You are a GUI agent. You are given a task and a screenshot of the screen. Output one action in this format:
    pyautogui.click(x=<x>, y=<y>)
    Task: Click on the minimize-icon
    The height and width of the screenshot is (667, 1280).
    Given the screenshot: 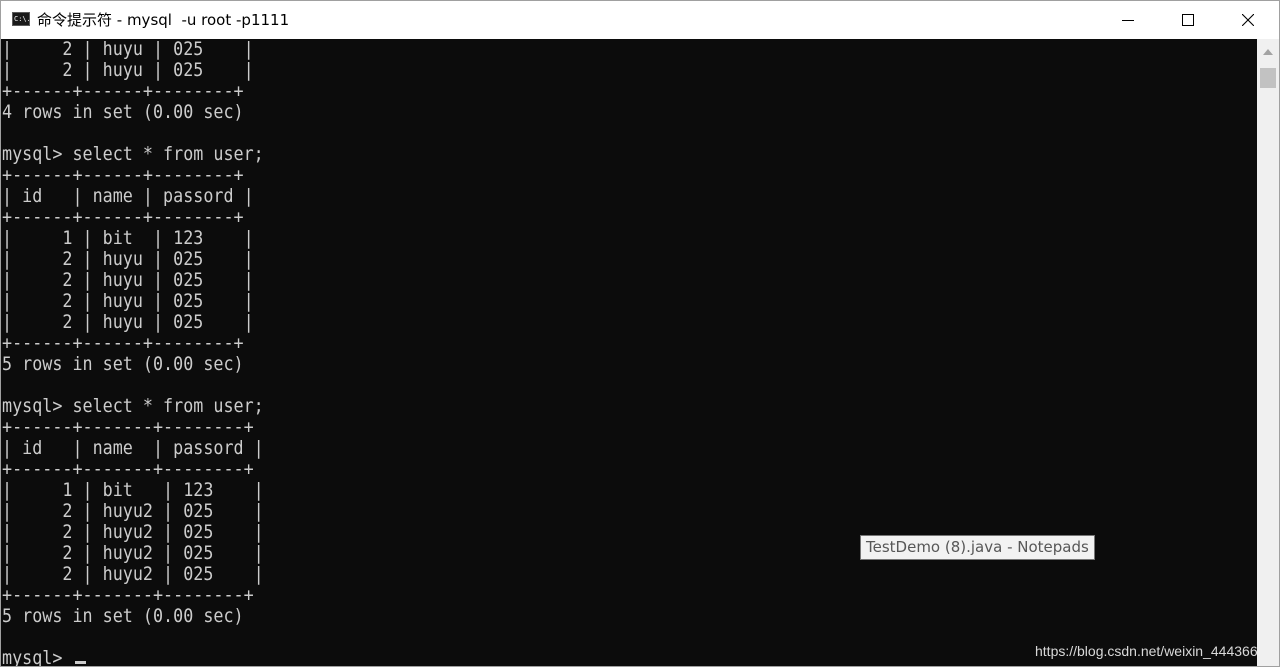 What is the action you would take?
    pyautogui.click(x=1128, y=20)
    